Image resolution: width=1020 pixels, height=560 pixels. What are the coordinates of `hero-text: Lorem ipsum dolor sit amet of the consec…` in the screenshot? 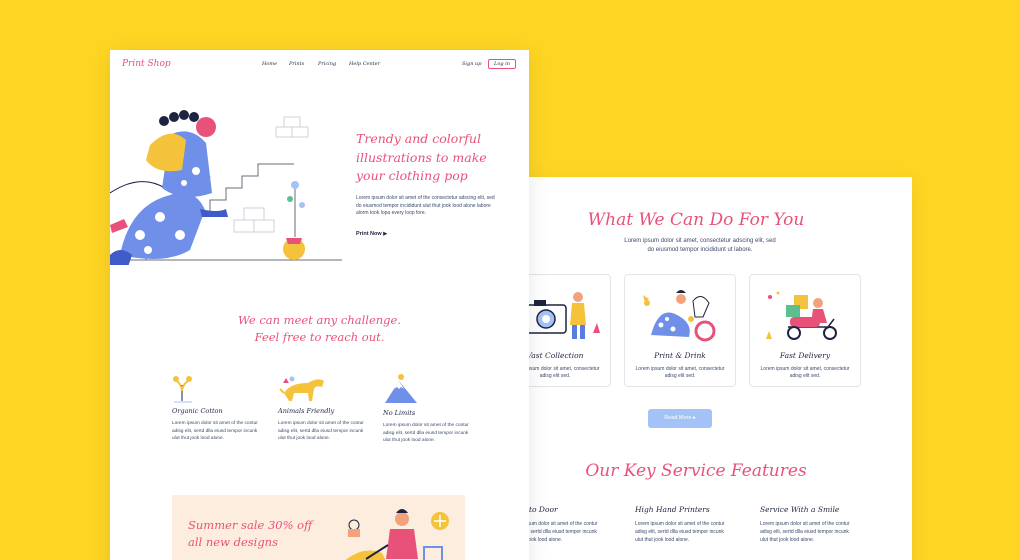 It's located at (425, 205).